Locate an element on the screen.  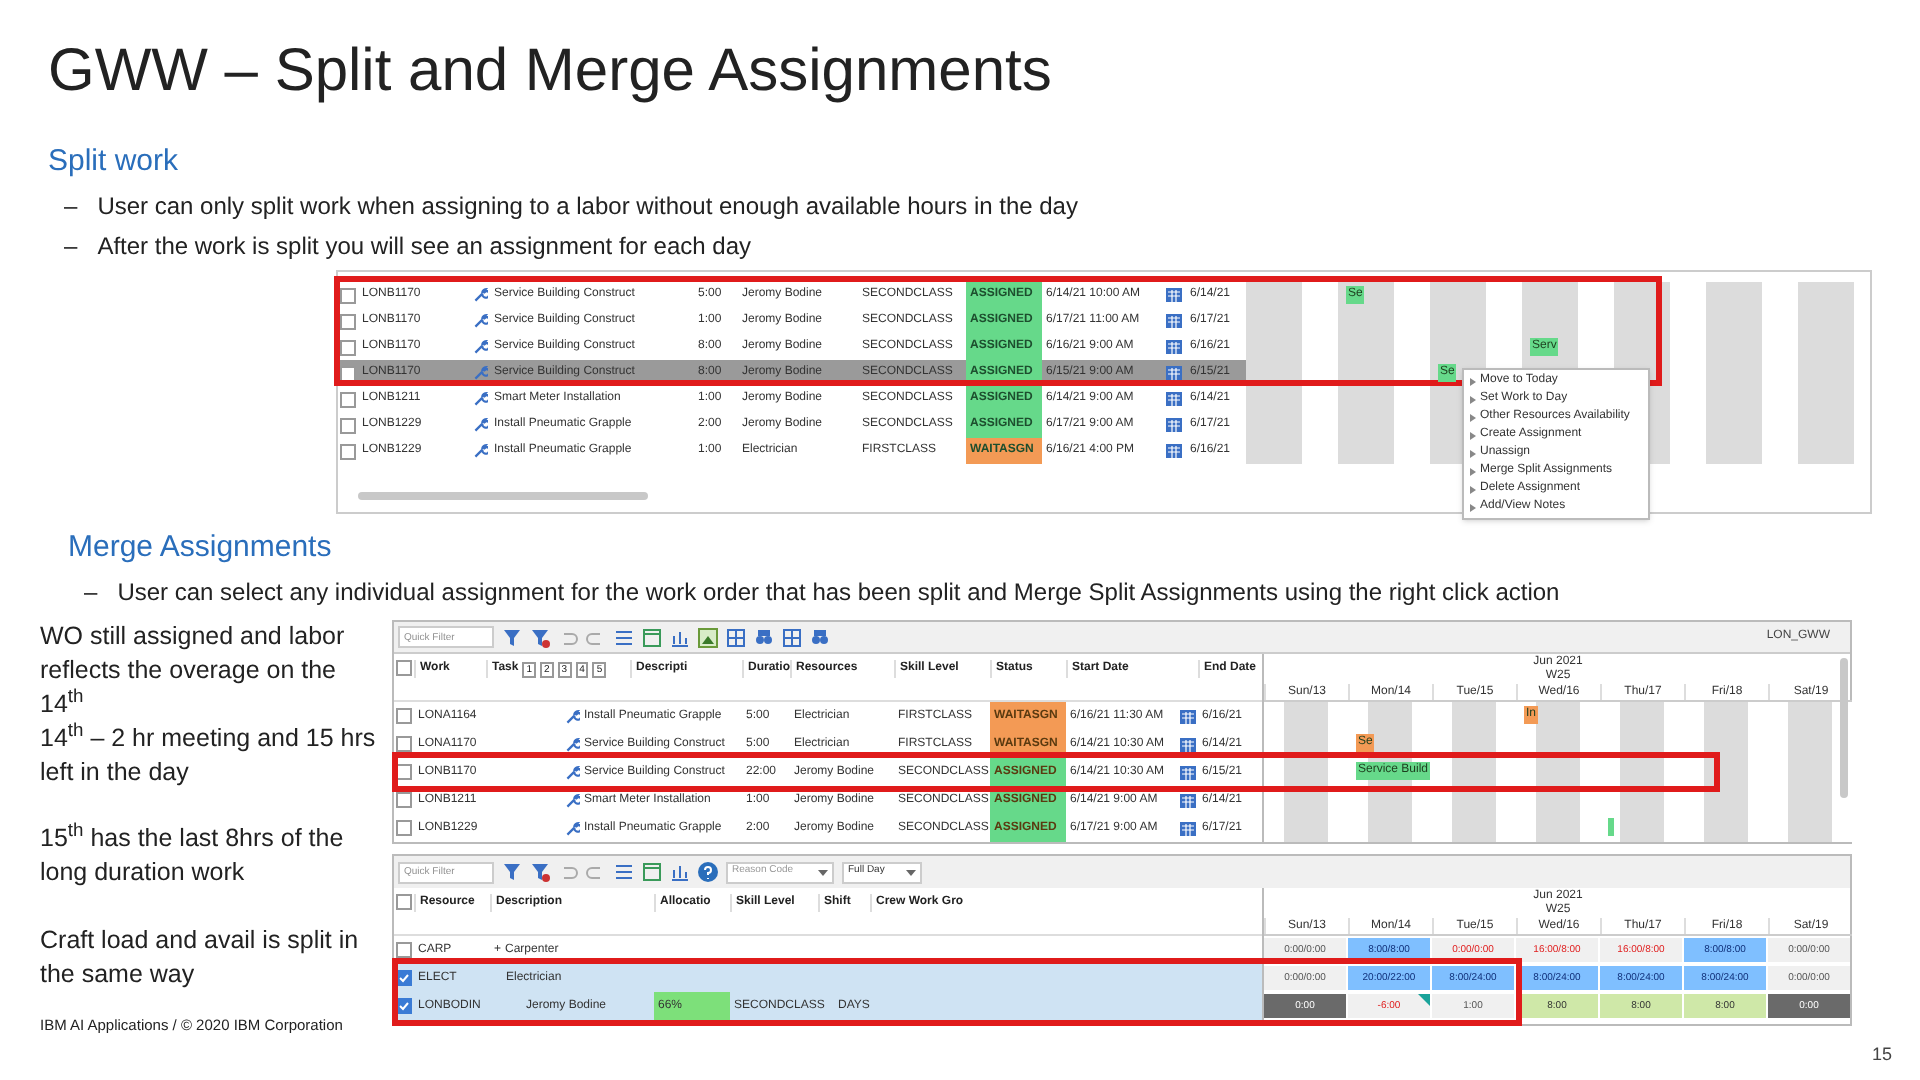
section-heading: Merge Assignments is located at coordinates (201, 548).